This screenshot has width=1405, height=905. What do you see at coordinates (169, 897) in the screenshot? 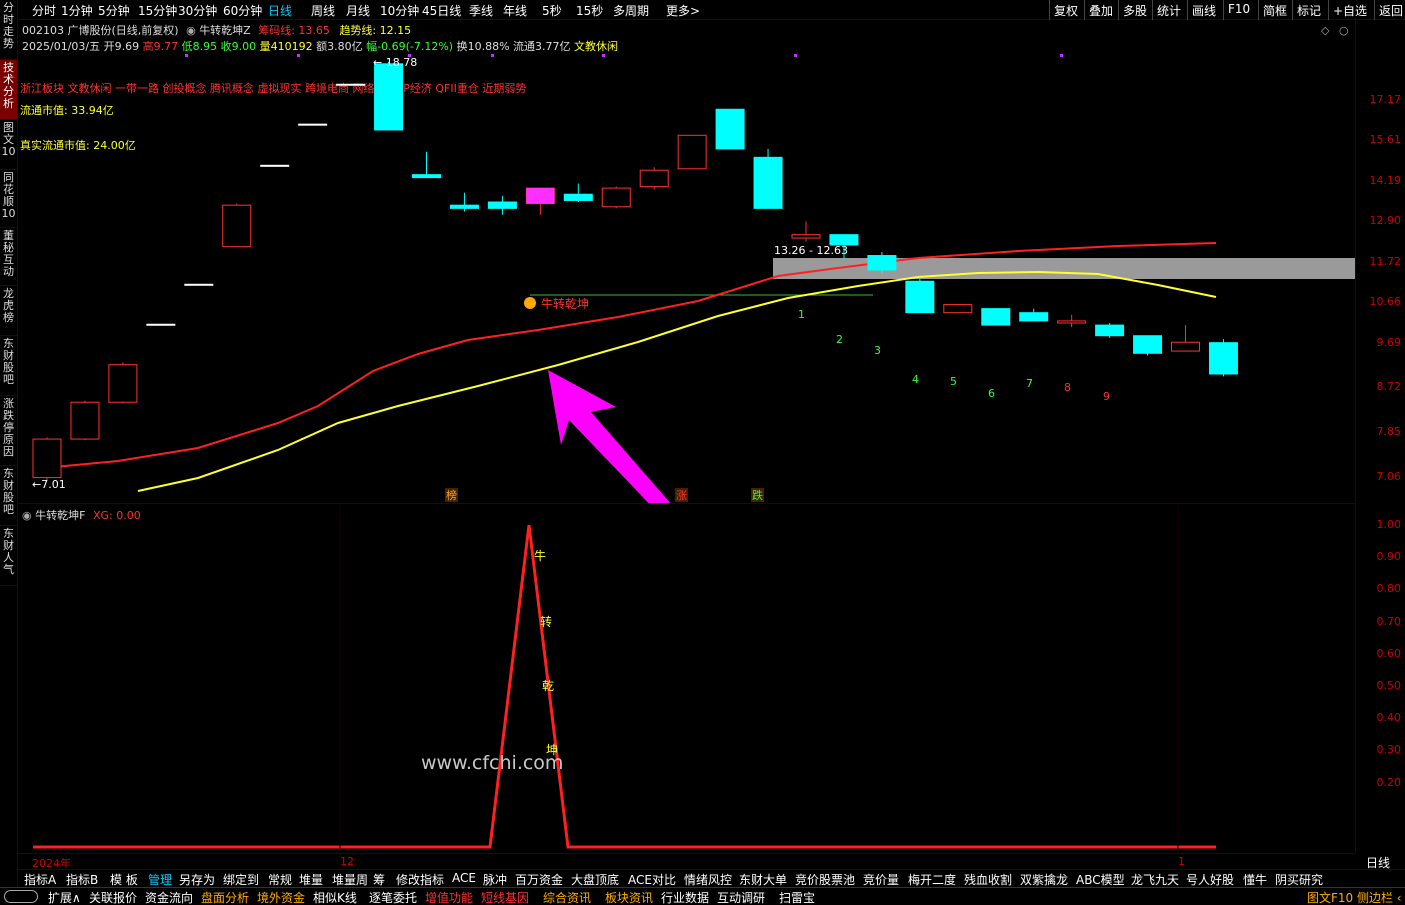
I see `info-tab-2: 资金流向` at bounding box center [169, 897].